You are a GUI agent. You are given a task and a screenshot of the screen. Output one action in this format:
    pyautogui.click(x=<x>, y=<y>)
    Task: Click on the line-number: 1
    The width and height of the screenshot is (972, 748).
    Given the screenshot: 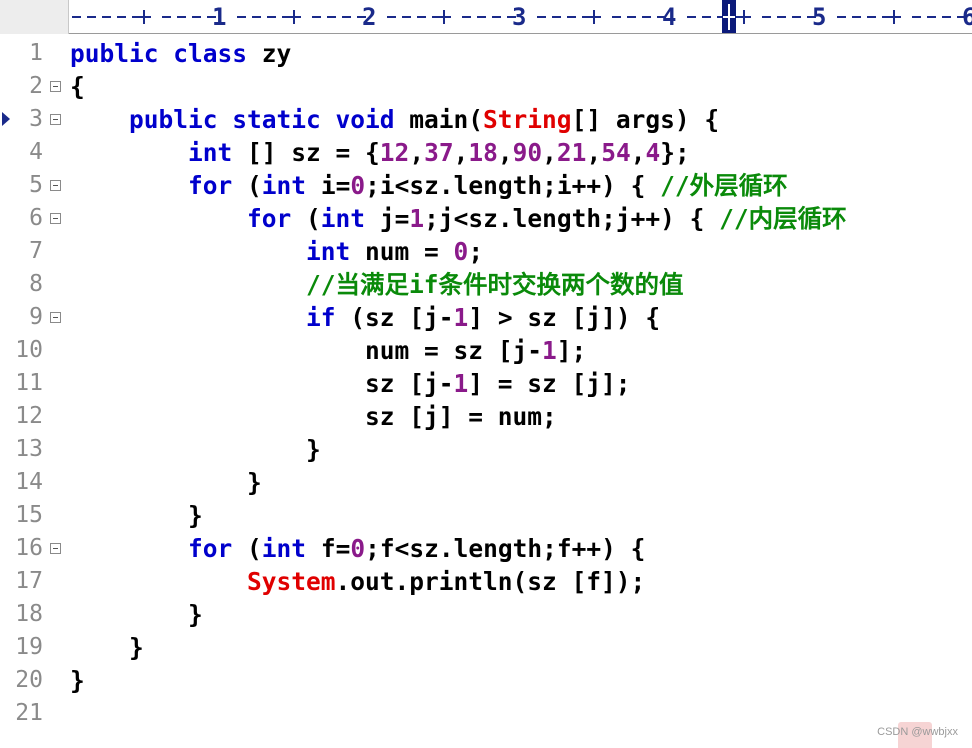 What is the action you would take?
    pyautogui.click(x=36, y=53)
    